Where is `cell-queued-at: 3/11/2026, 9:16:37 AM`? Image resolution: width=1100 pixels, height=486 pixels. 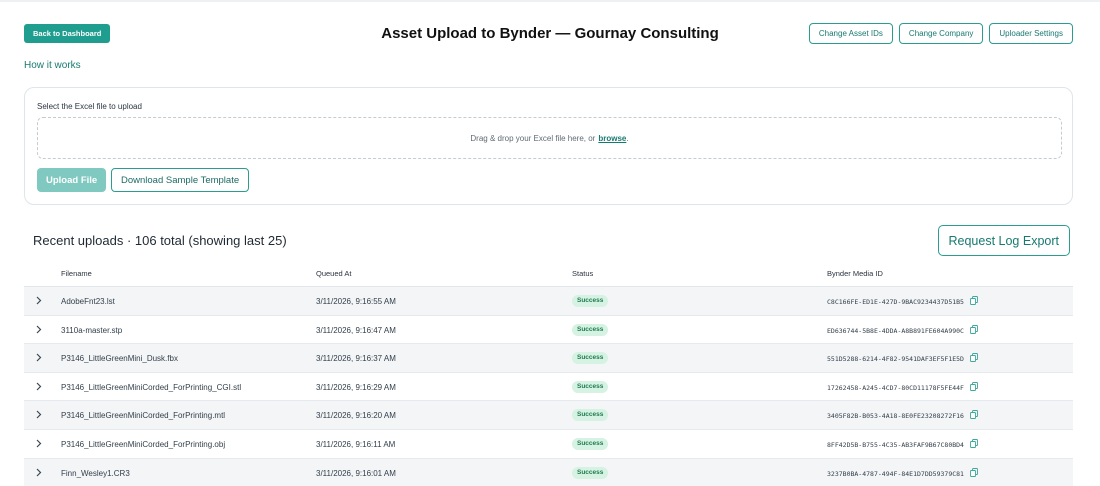 cell-queued-at: 3/11/2026, 9:16:37 AM is located at coordinates (356, 359).